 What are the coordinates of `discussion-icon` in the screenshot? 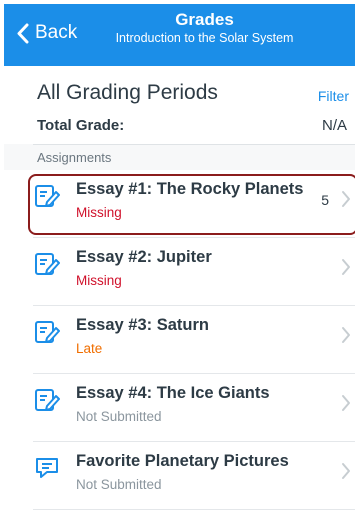 It's located at (47, 468).